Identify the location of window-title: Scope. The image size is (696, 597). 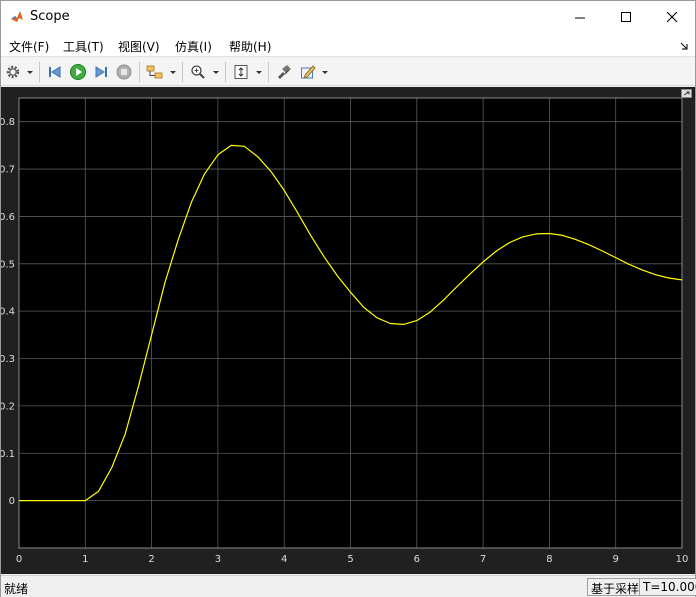
(50, 16).